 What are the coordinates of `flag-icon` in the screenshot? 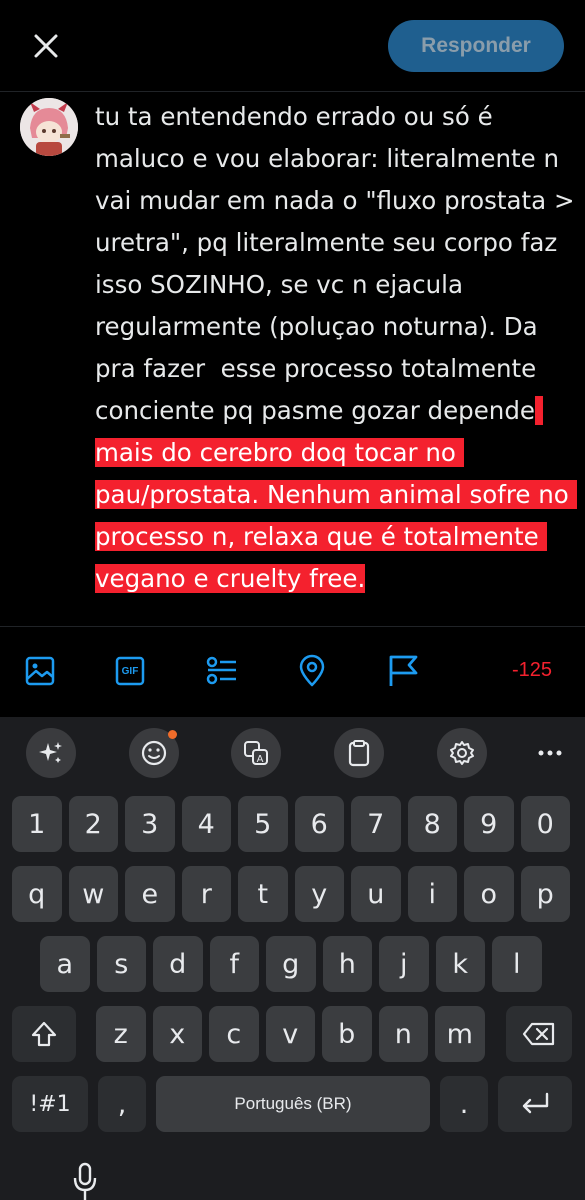 It's located at (403, 670).